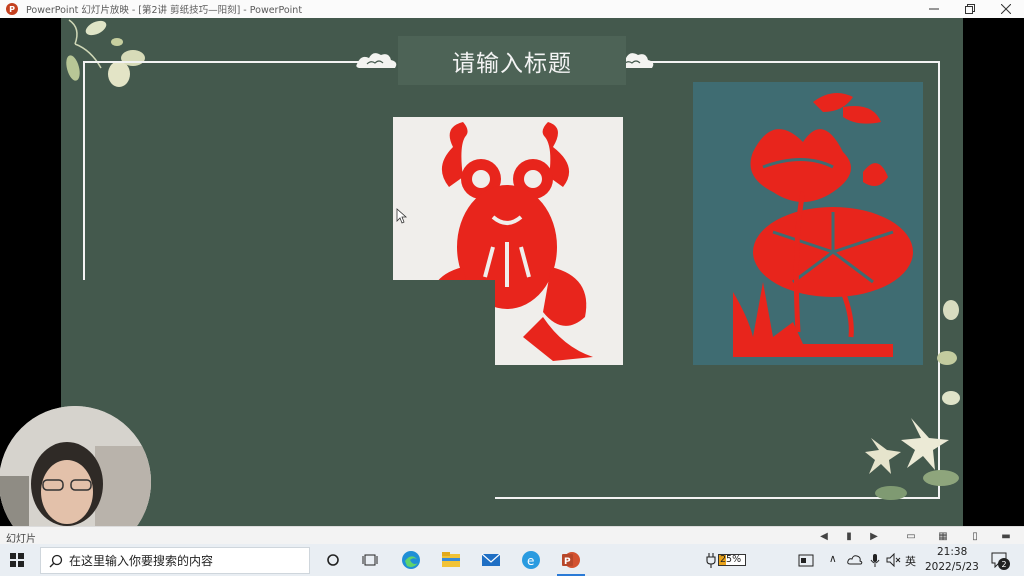 Image resolution: width=1024 pixels, height=576 pixels. Describe the element at coordinates (21, 539) in the screenshot. I see `status-label: 幻灯片` at that location.